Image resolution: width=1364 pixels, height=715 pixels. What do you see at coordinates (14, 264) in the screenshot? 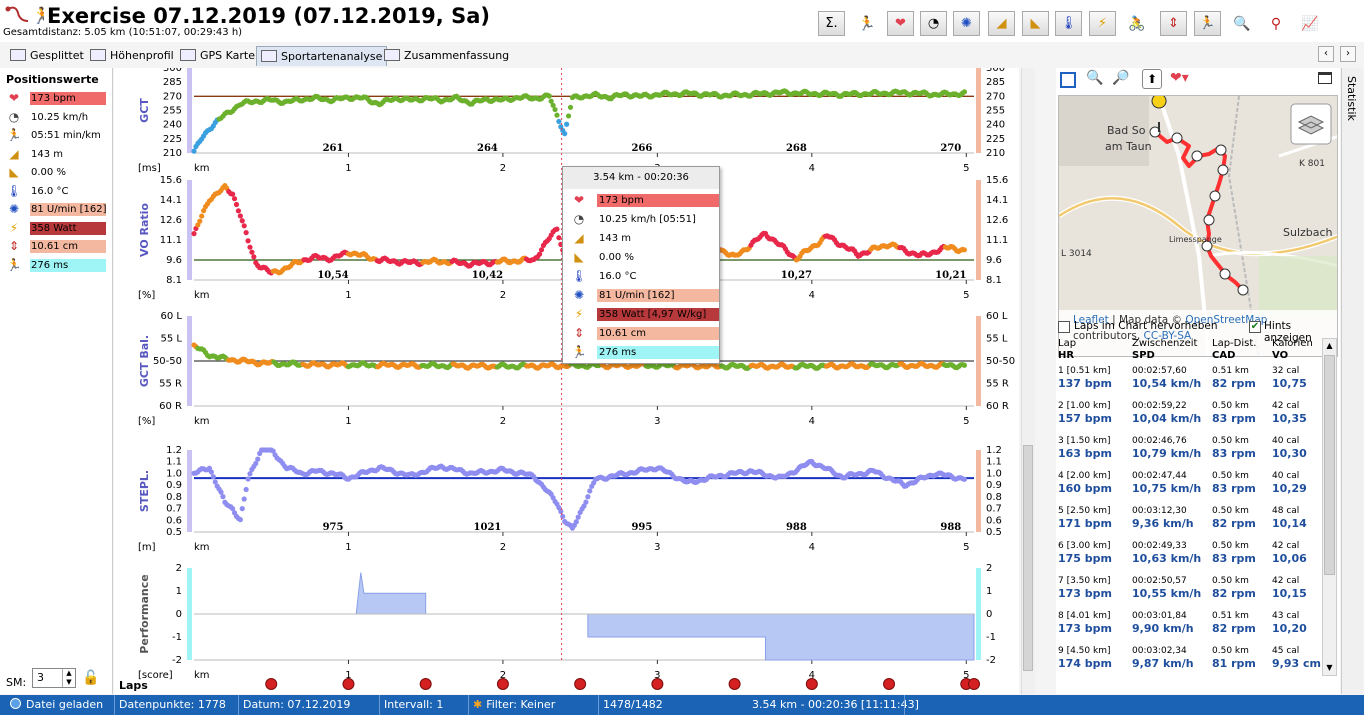
I see `gct-icon: 🏃` at bounding box center [14, 264].